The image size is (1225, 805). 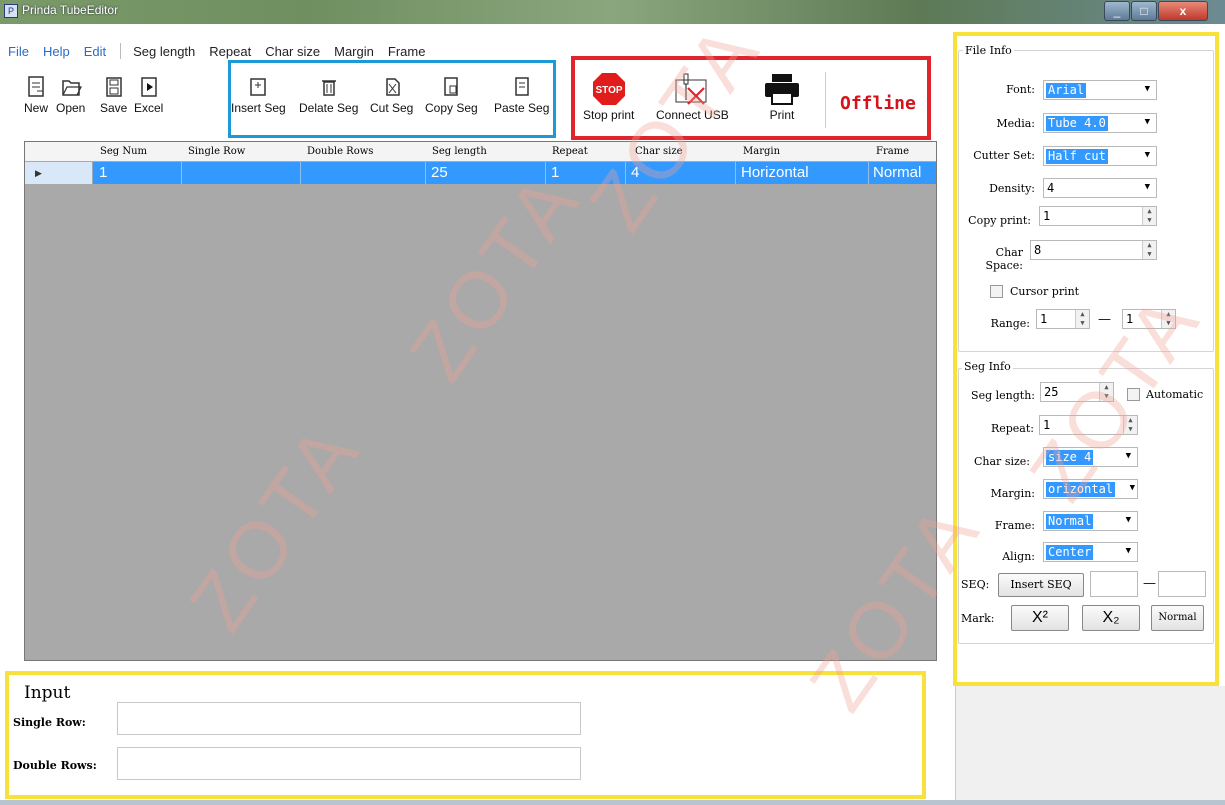 I want to click on row-selector-icon: ▶, so click(x=59, y=173).